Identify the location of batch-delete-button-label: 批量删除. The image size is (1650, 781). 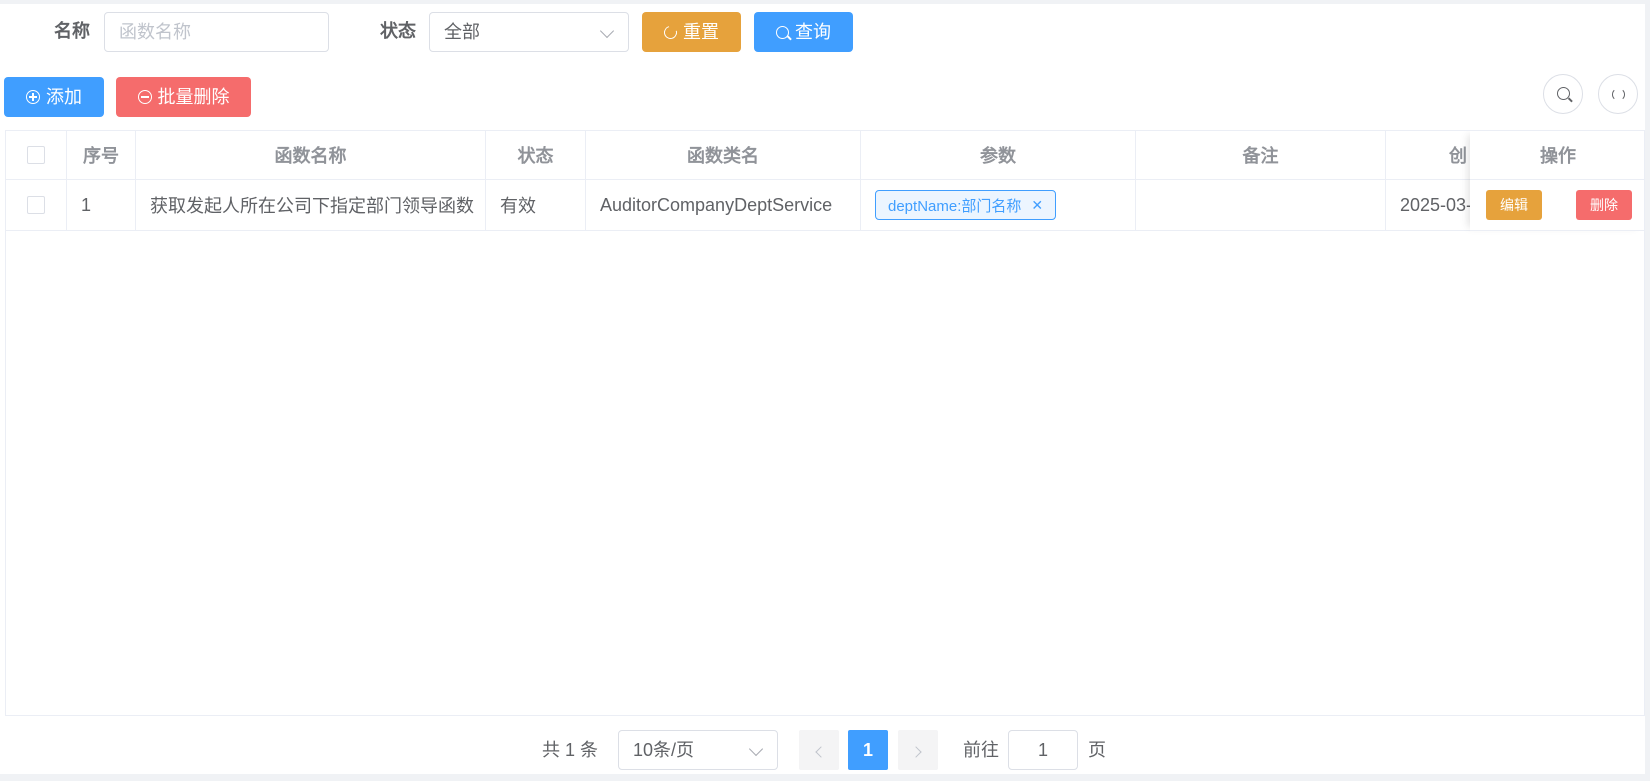
(193, 97).